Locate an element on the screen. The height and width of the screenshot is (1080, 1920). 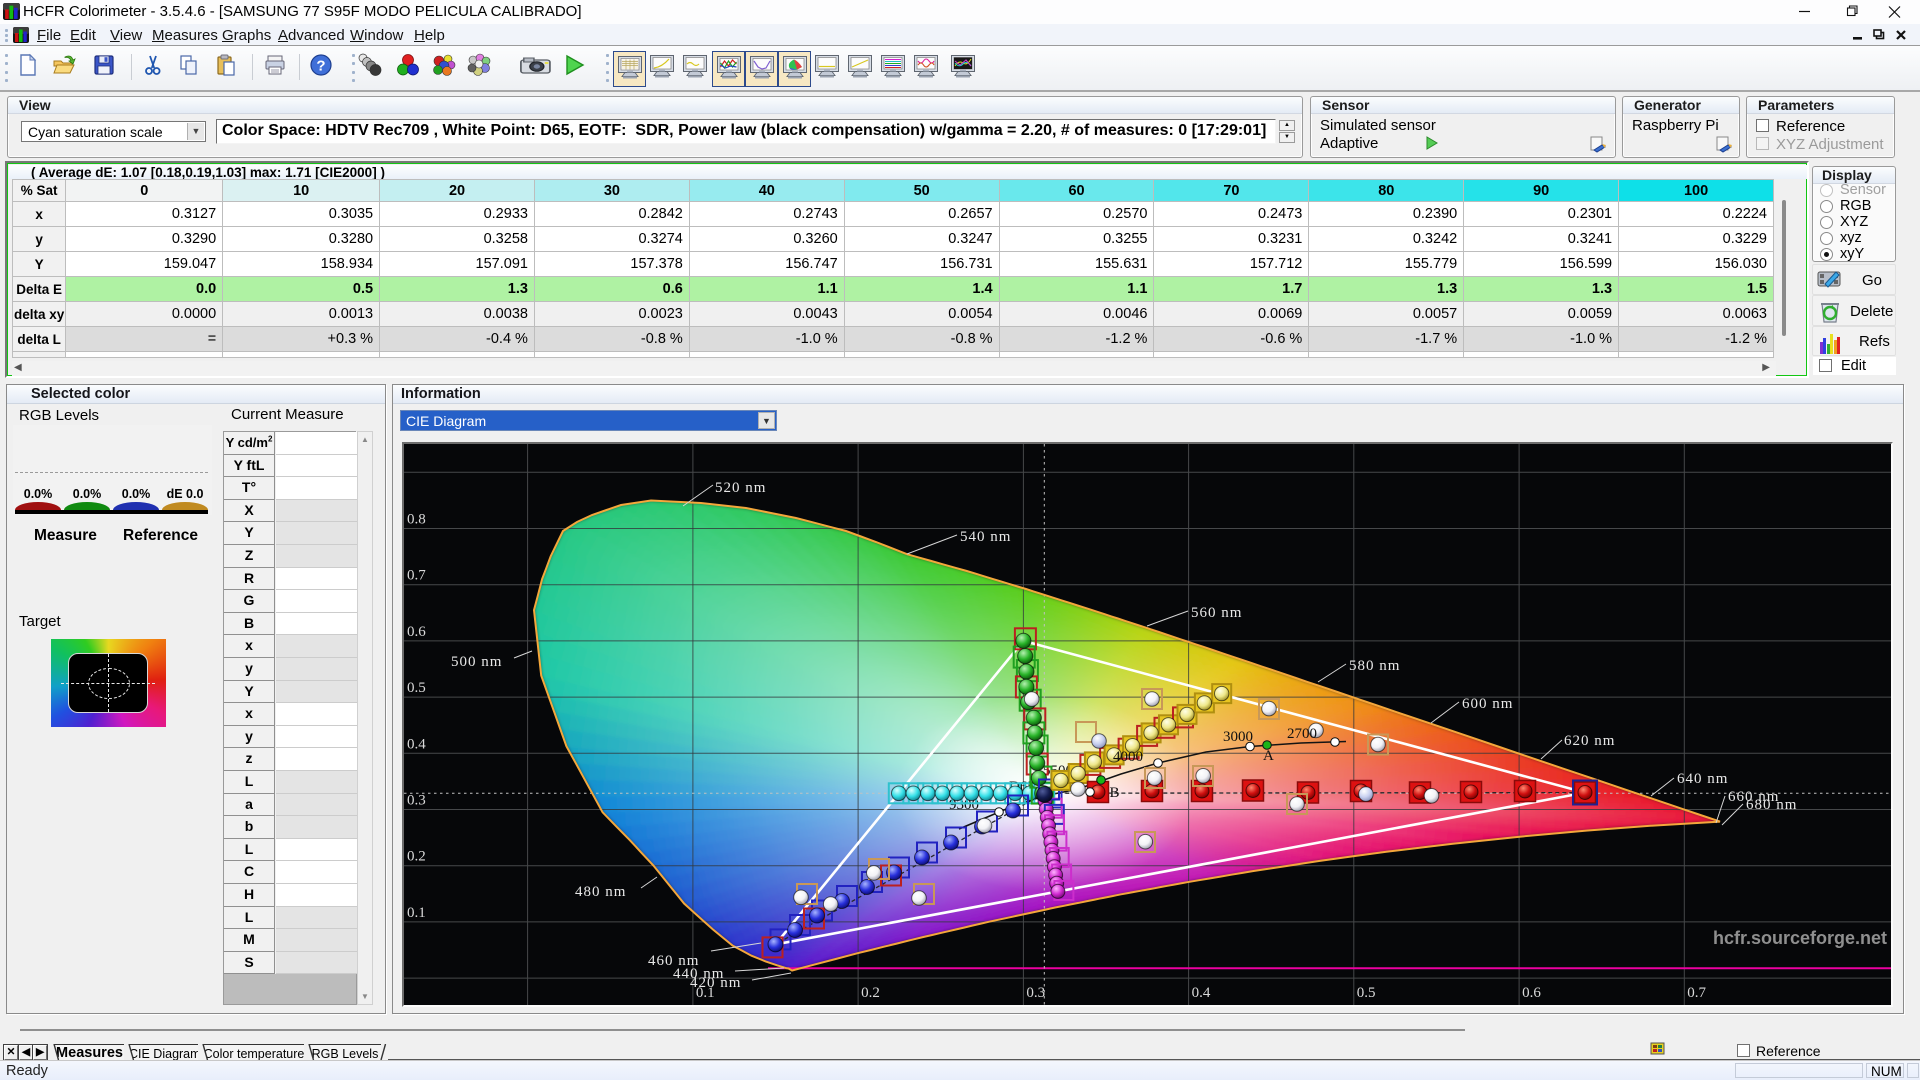
svg-text: B is located at coordinates (1115, 793).